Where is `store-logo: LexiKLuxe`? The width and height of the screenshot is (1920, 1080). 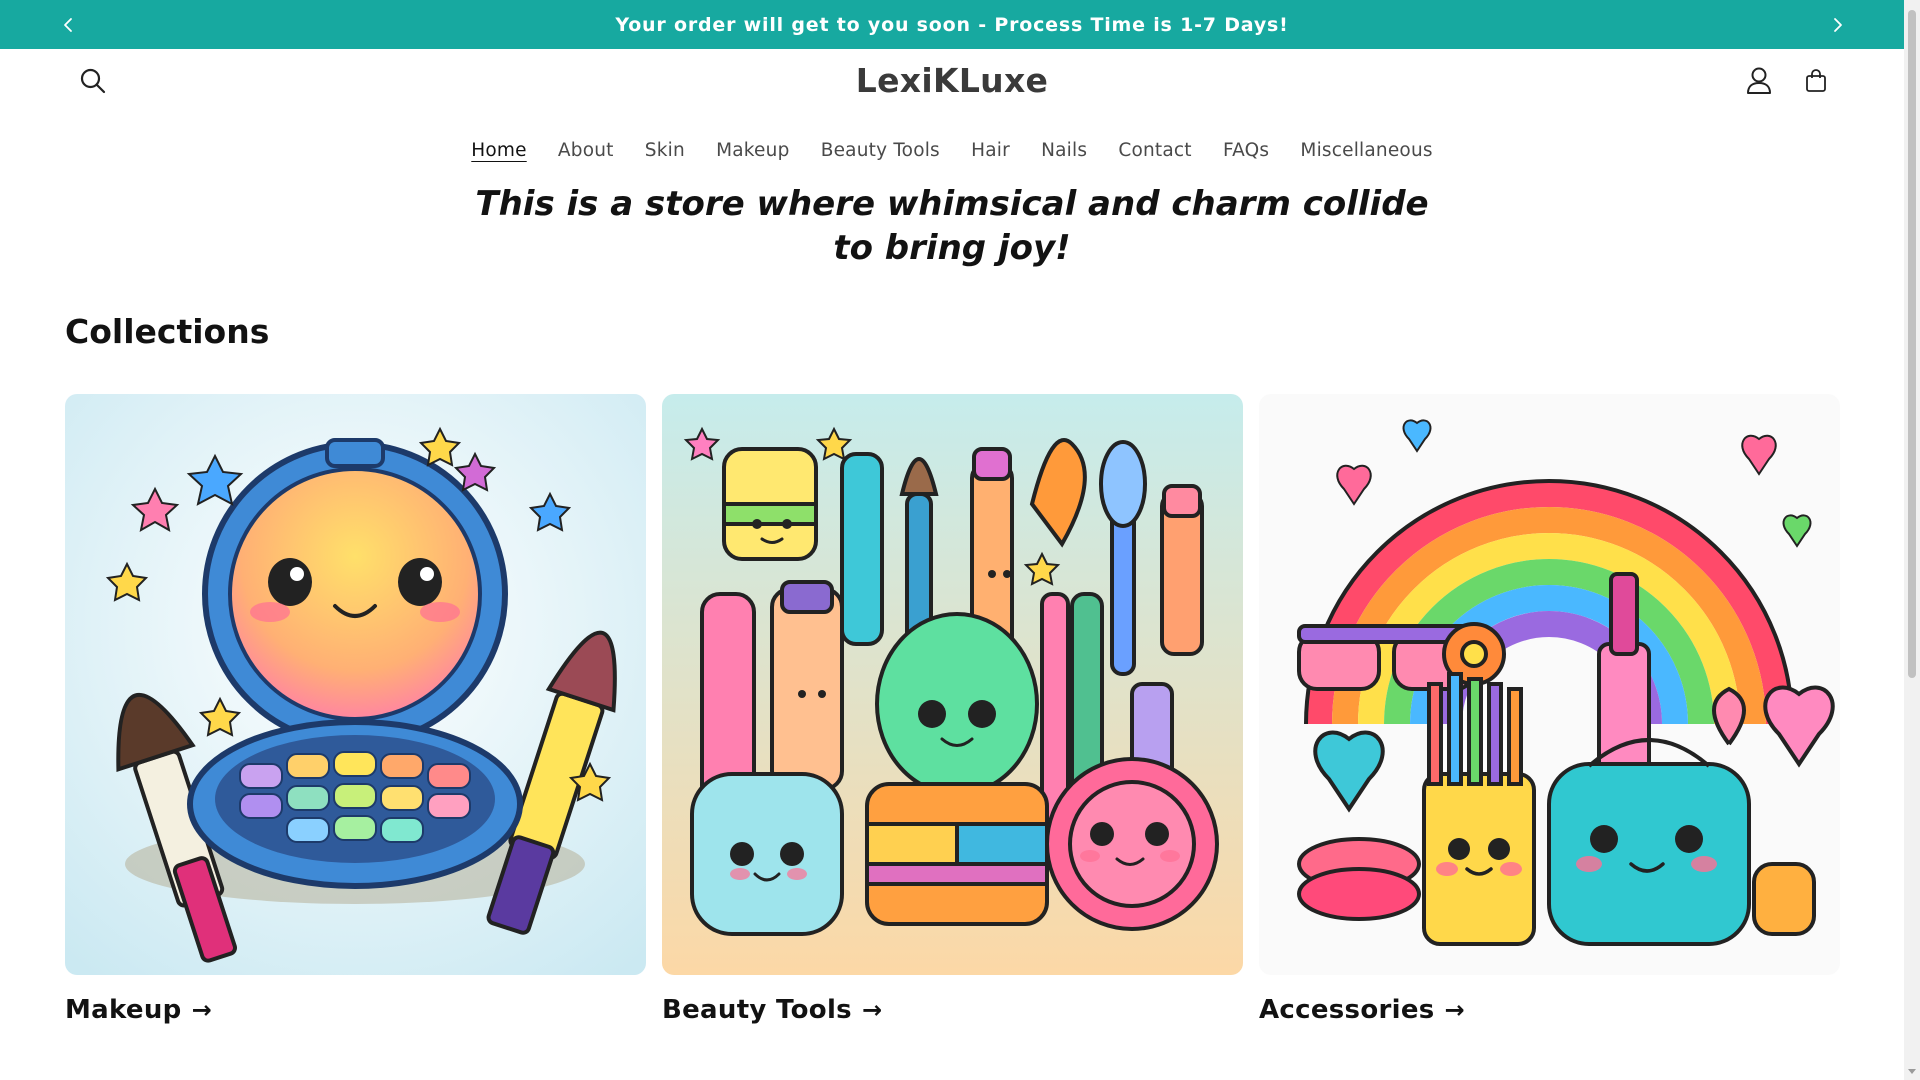 store-logo: LexiKLuxe is located at coordinates (952, 80).